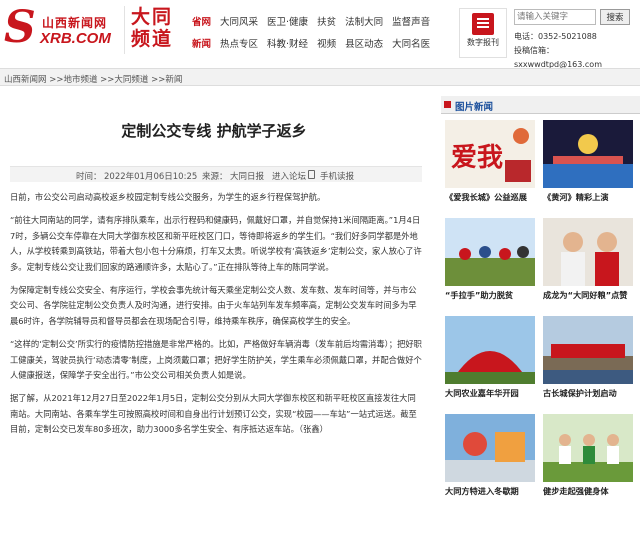 The height and width of the screenshot is (552, 640). What do you see at coordinates (93, 79) in the screenshot?
I see `breadcrumb: 山西新闻网 >>地市频道 >>大同频道 >>新闻` at bounding box center [93, 79].